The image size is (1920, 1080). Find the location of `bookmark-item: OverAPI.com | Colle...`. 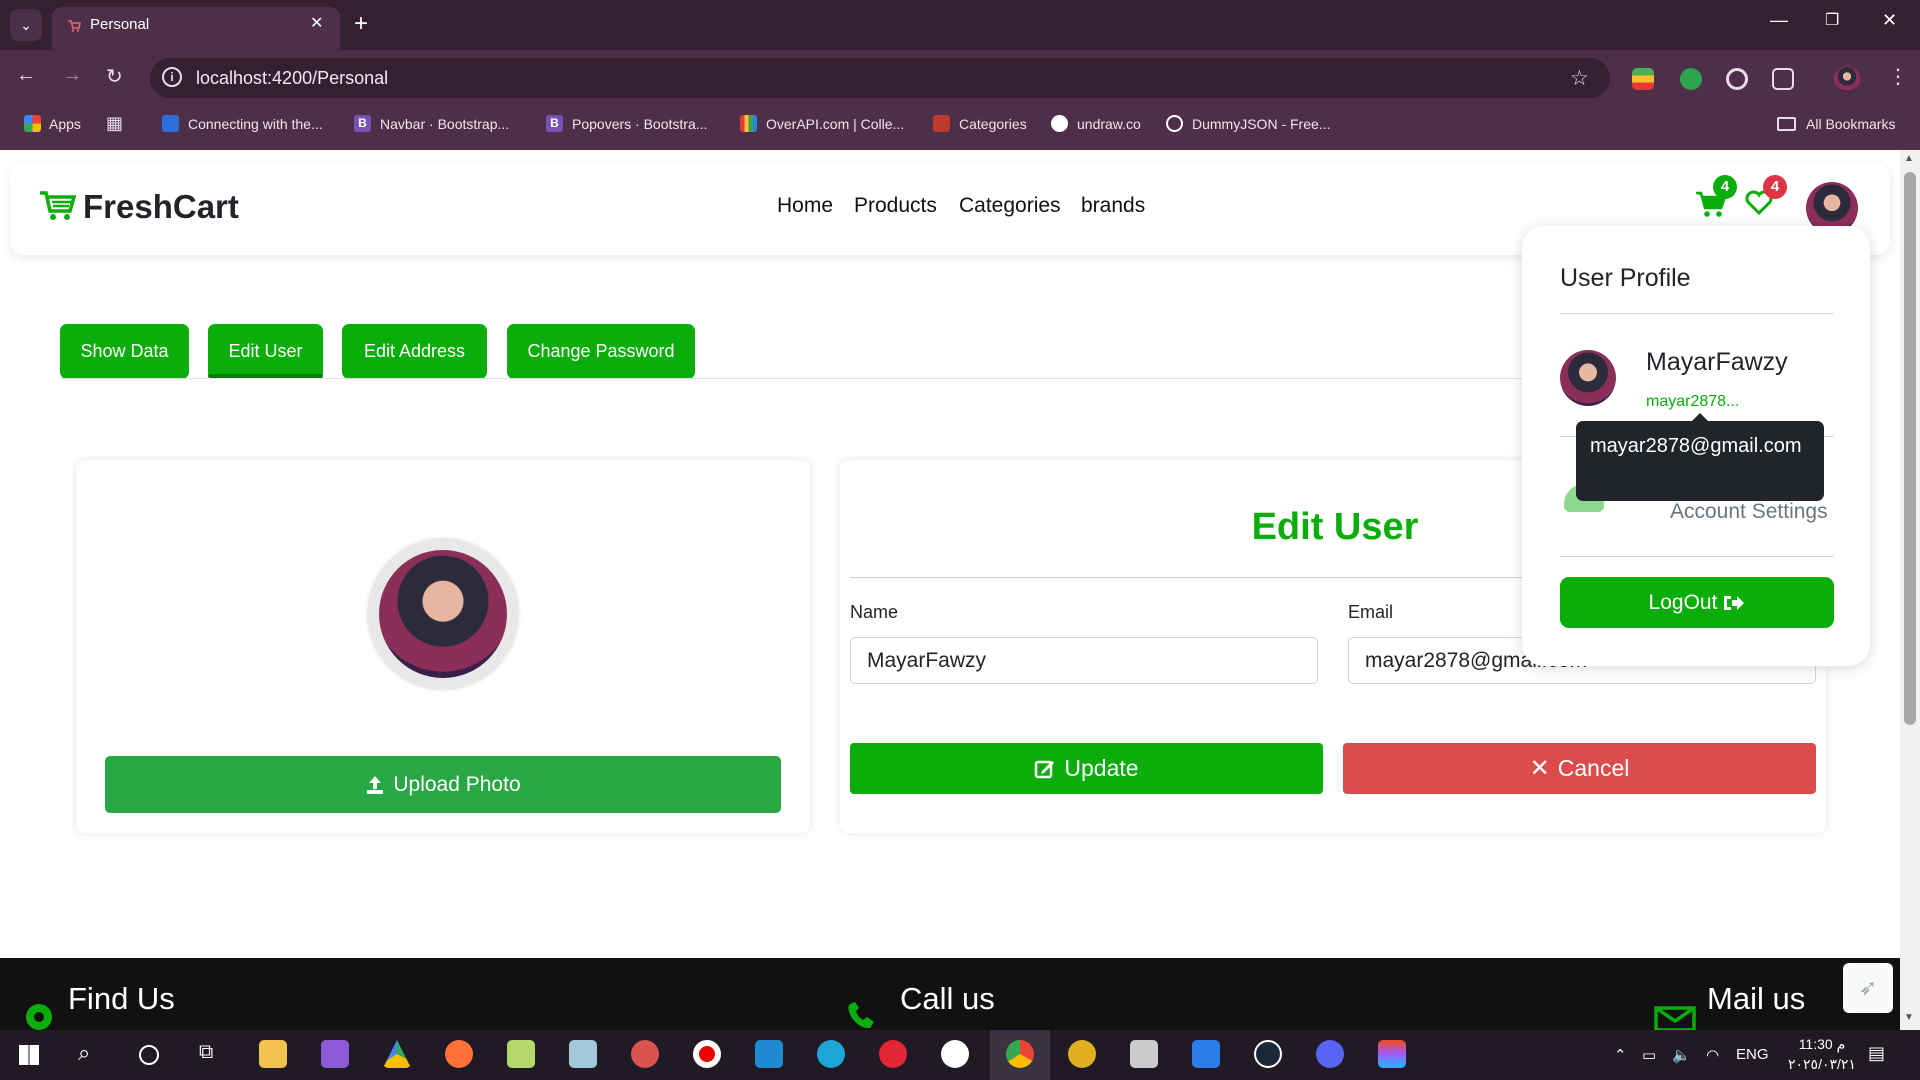

bookmark-item: OverAPI.com | Colle... is located at coordinates (835, 124).